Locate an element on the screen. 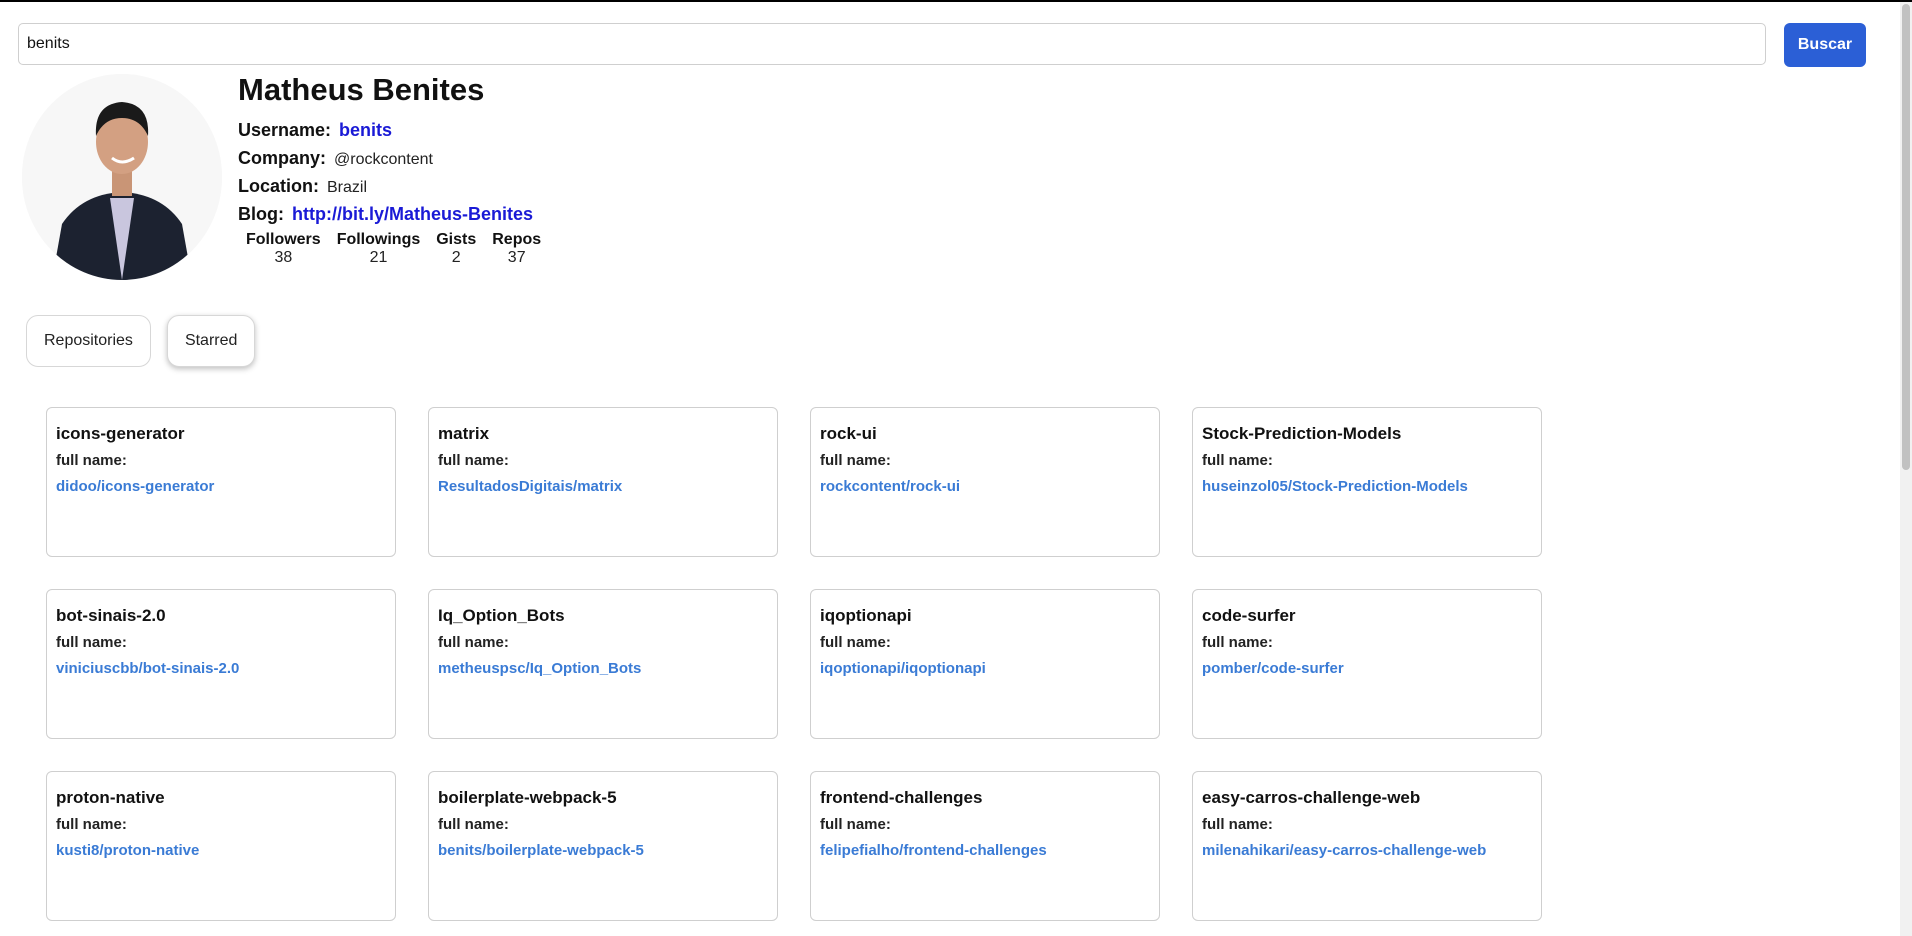  repo-name: proton-native is located at coordinates (110, 797).